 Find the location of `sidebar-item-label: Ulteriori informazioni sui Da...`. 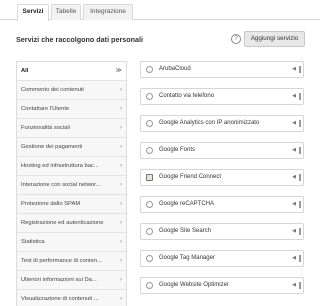

sidebar-item-label: Ulteriori informazioni sui Da... is located at coordinates (59, 280).